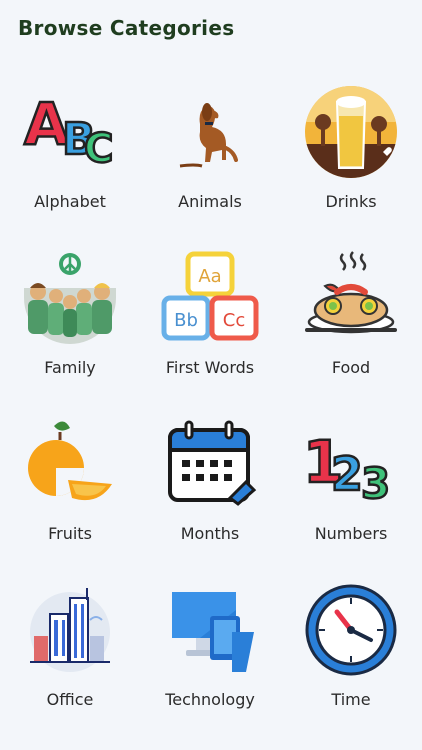 The width and height of the screenshot is (422, 750). I want to click on category-time: Time, so click(351, 653).